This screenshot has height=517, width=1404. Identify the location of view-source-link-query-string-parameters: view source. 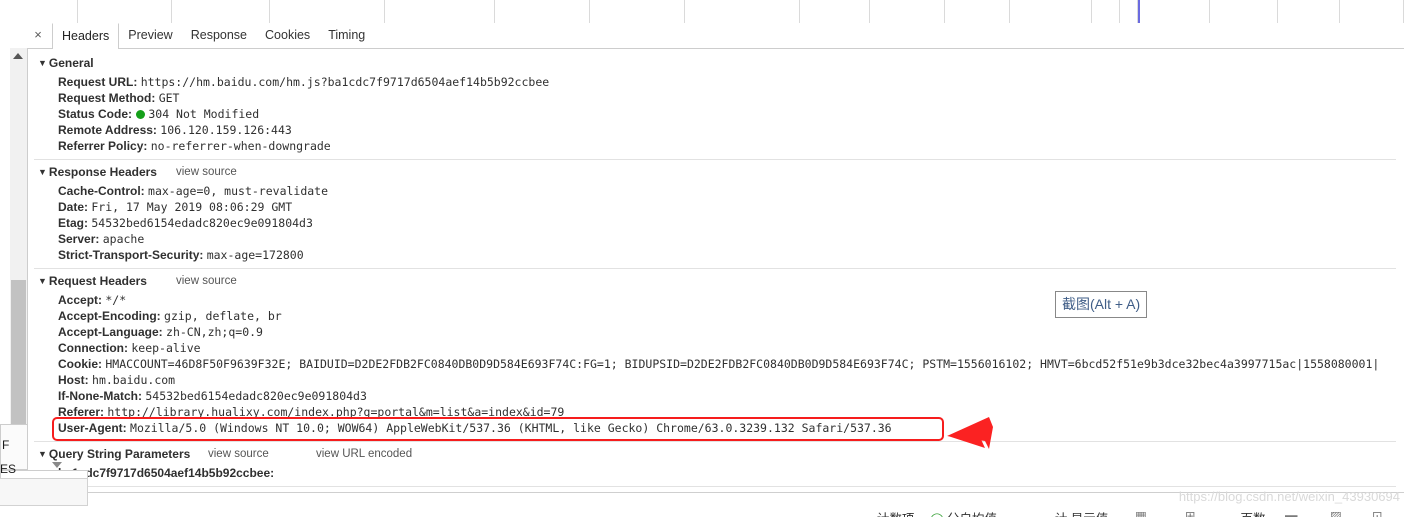
(238, 454).